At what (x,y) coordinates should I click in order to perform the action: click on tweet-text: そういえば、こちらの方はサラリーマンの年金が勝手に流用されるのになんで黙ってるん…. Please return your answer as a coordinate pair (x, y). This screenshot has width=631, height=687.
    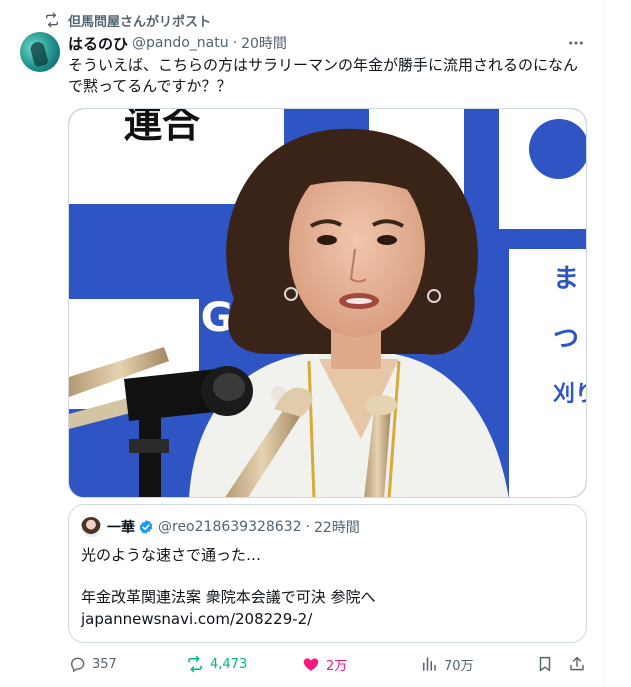
    Looking at the image, I should click on (323, 75).